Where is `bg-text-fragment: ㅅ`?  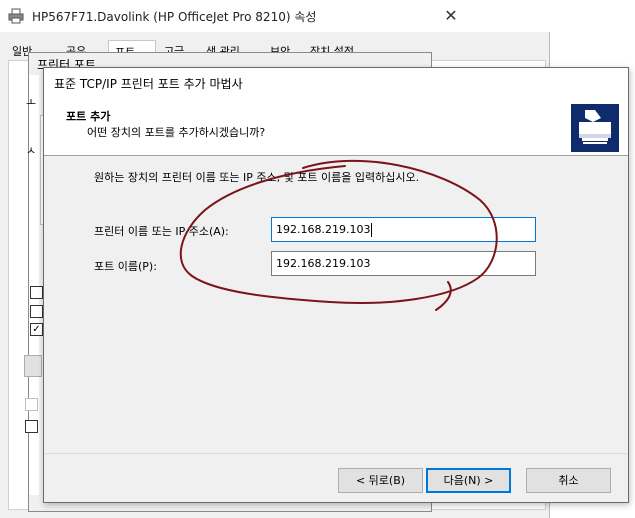
bg-text-fragment: ㅅ is located at coordinates (31, 150).